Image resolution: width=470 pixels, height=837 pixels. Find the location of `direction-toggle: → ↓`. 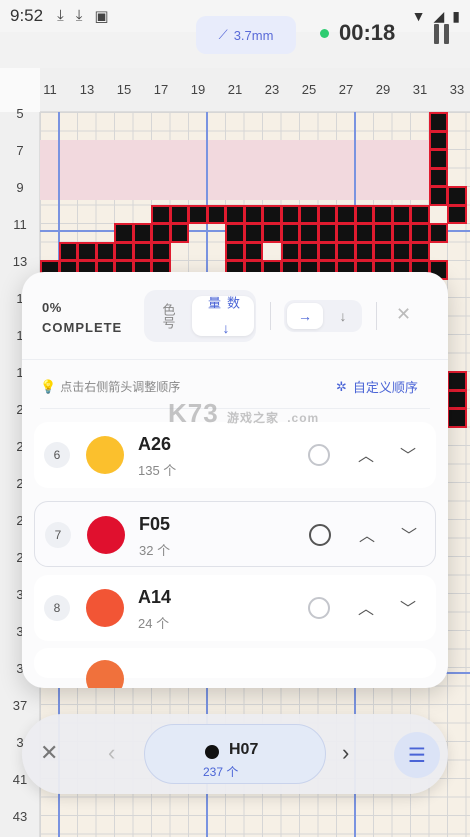

direction-toggle: → ↓ is located at coordinates (323, 316).